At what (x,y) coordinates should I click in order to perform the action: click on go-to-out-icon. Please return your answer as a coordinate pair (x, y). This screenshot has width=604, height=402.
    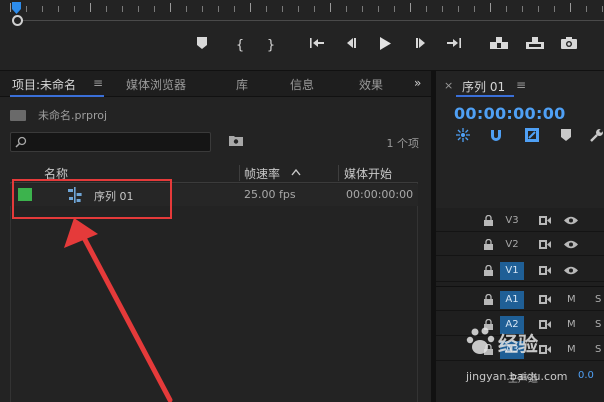
    Looking at the image, I should click on (454, 46).